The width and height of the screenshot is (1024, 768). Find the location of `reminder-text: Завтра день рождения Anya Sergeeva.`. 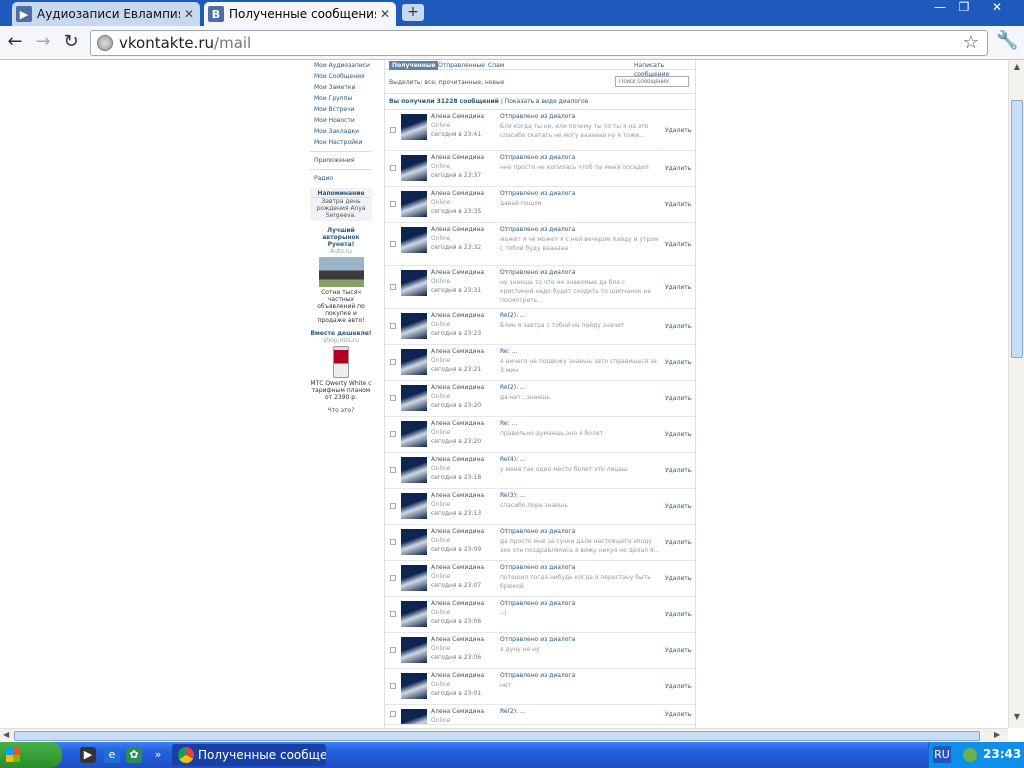

reminder-text: Завтра день рождения Anya Sergeeva. is located at coordinates (341, 208).